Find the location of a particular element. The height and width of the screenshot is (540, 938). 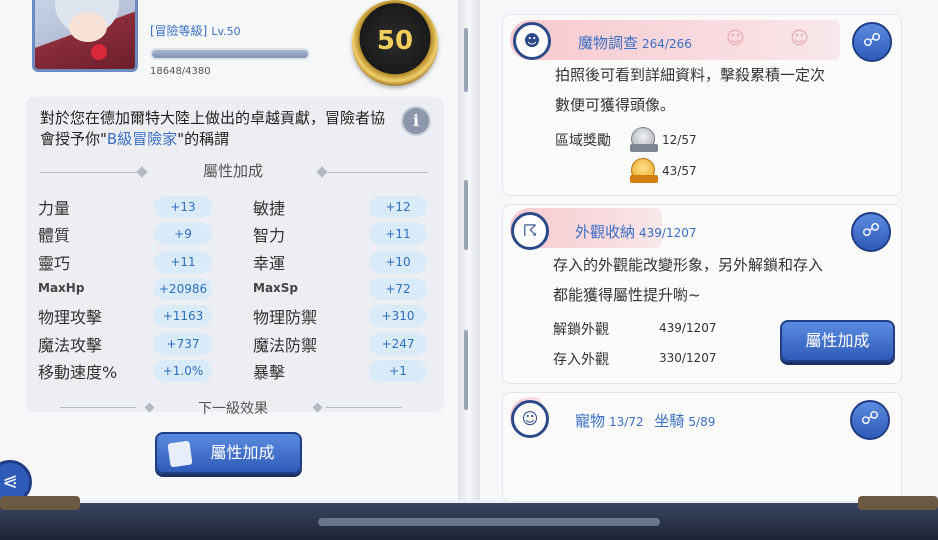

appearance-storage-link-button: ☍ is located at coordinates (871, 232).